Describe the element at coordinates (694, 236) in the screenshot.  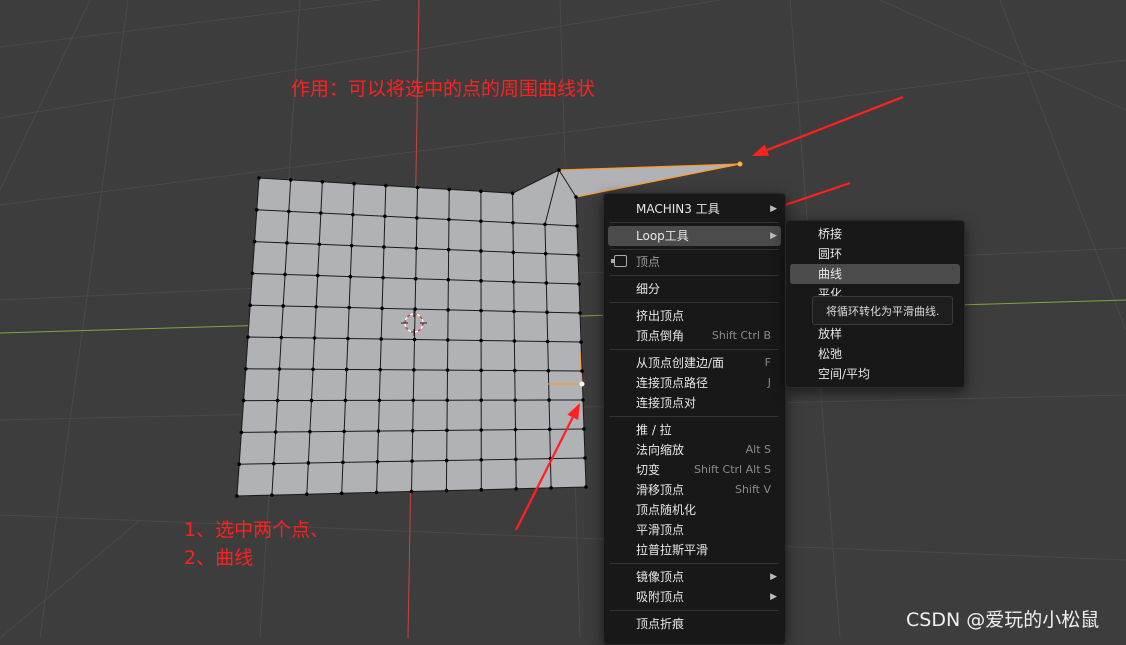
I see `menu-item-loop-tools: Loop工具 ▶` at that location.